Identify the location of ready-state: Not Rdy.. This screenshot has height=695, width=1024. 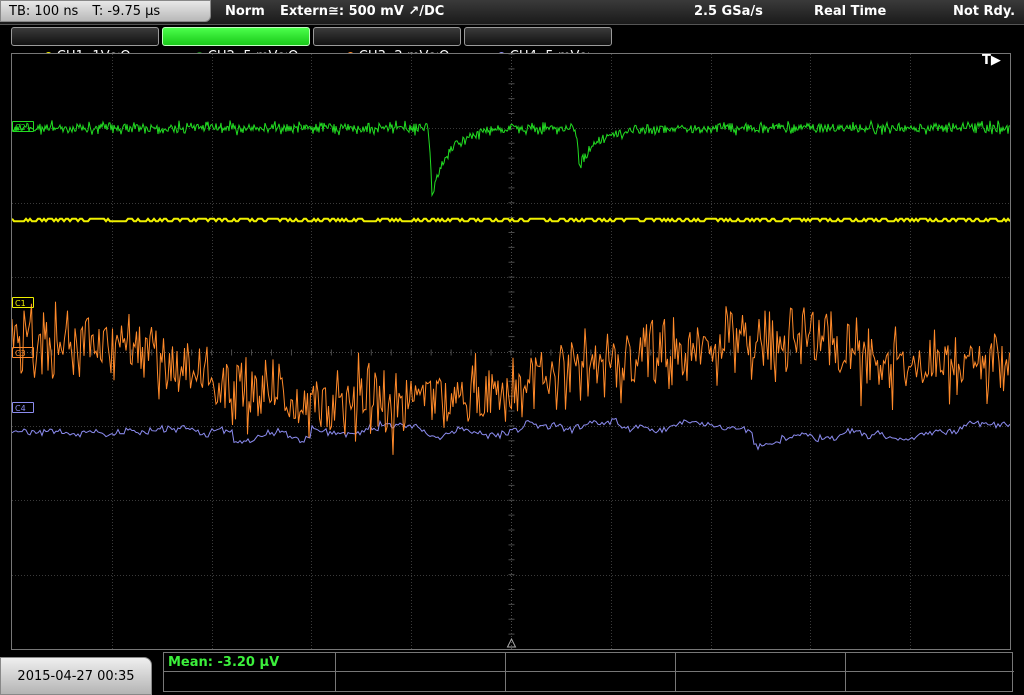
(984, 11).